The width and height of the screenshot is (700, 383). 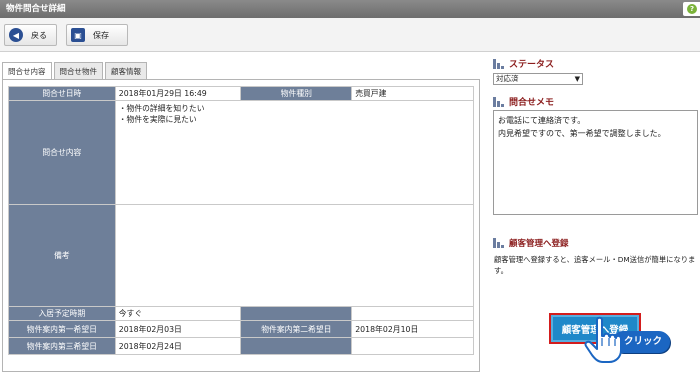 I want to click on save-label: 保存, so click(x=101, y=35).